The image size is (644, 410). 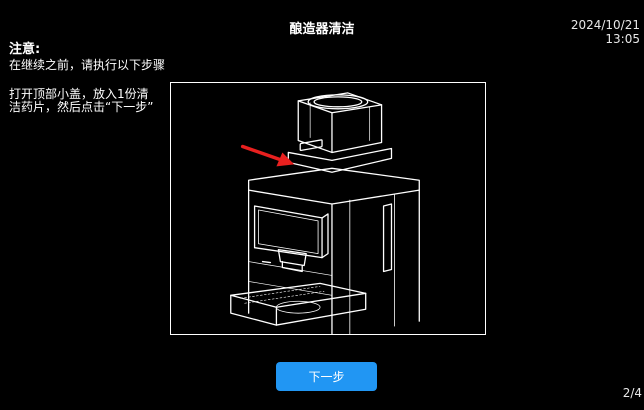 I want to click on next-step-button: 下一步, so click(x=326, y=376).